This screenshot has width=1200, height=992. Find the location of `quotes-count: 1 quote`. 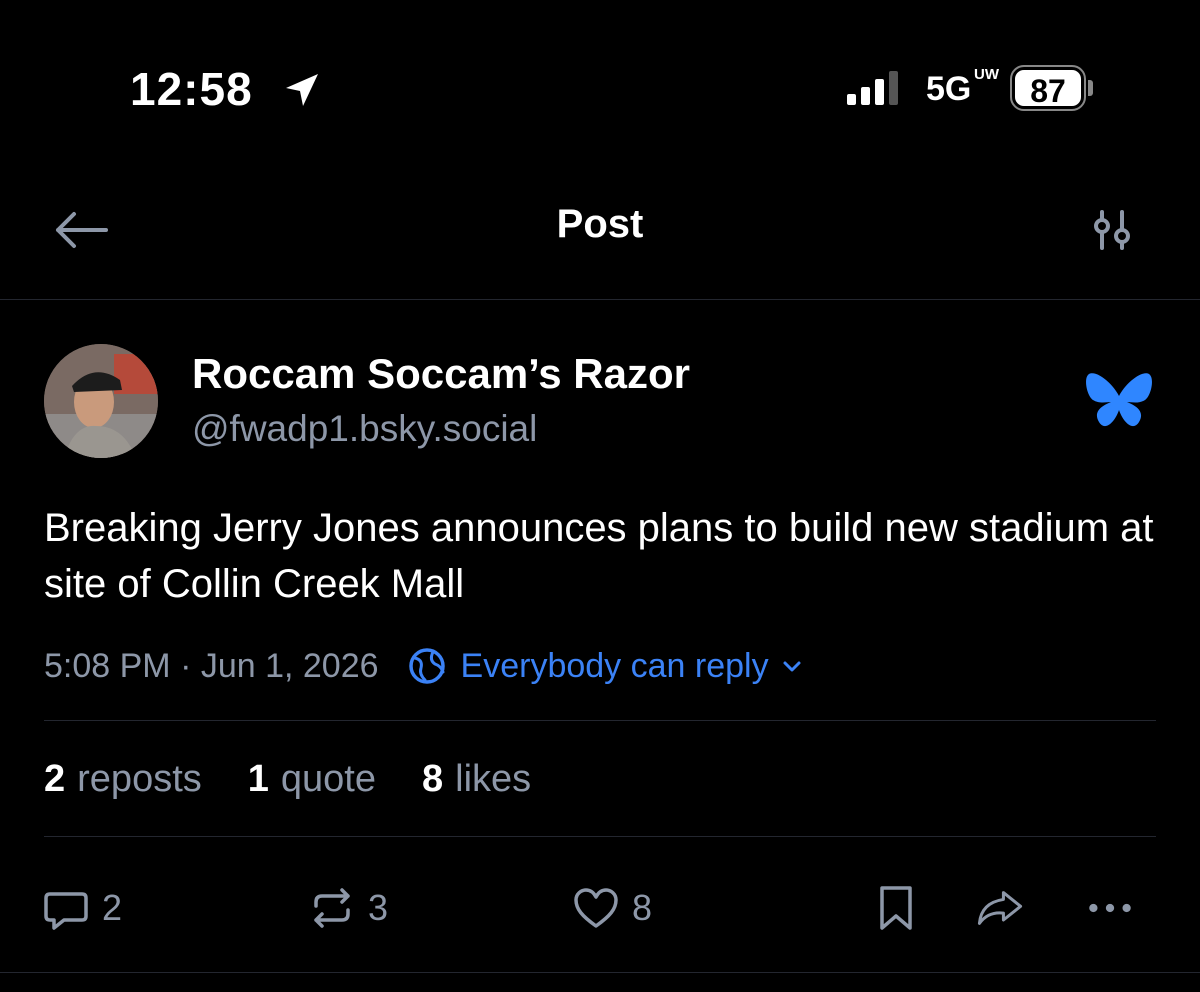

quotes-count: 1 quote is located at coordinates (312, 779).